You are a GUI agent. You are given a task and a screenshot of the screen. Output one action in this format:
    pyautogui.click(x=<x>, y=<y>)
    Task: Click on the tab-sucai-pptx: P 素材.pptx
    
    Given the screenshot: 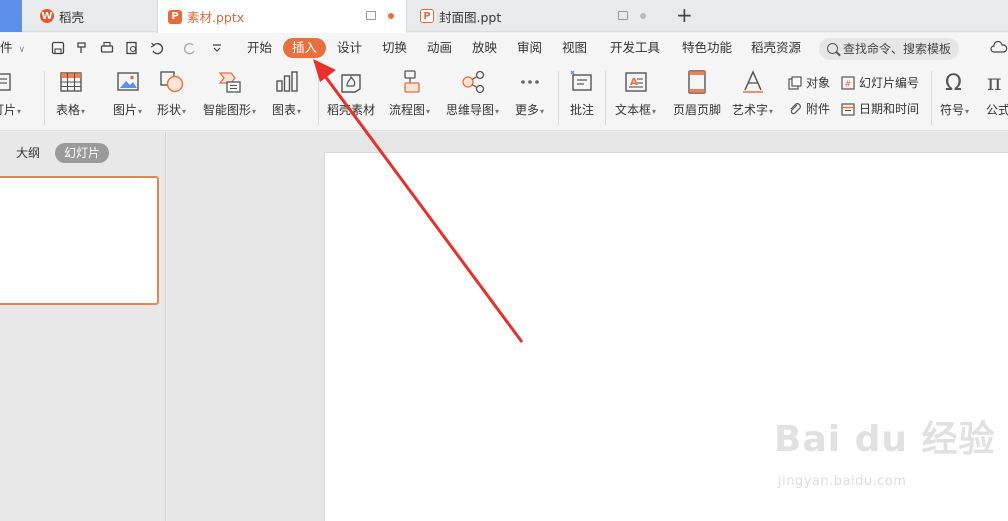 What is the action you would take?
    pyautogui.click(x=282, y=16)
    